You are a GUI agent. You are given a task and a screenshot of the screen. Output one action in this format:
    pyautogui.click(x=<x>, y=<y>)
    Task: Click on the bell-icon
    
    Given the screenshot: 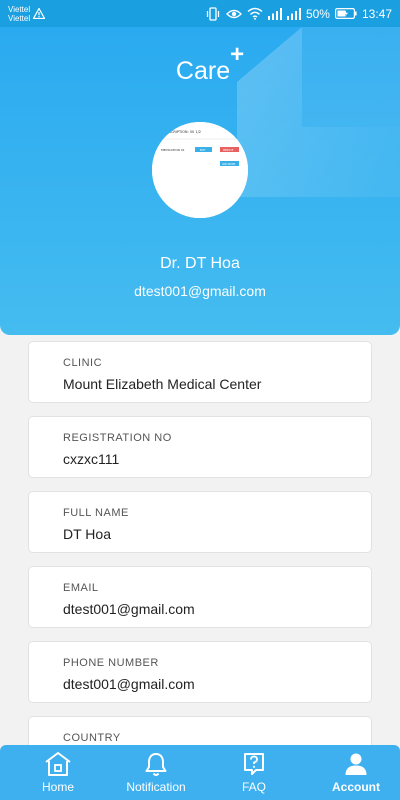 What is the action you would take?
    pyautogui.click(x=156, y=764)
    